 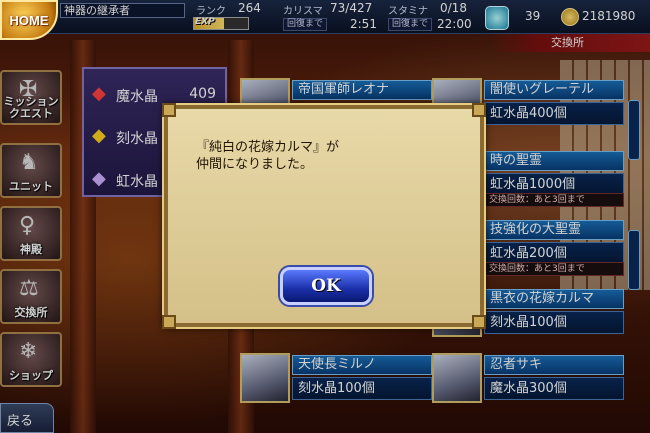 What do you see at coordinates (268, 156) in the screenshot?
I see `dialog-message: 『純白の花嫁カルマ』が 仲間になりました。` at bounding box center [268, 156].